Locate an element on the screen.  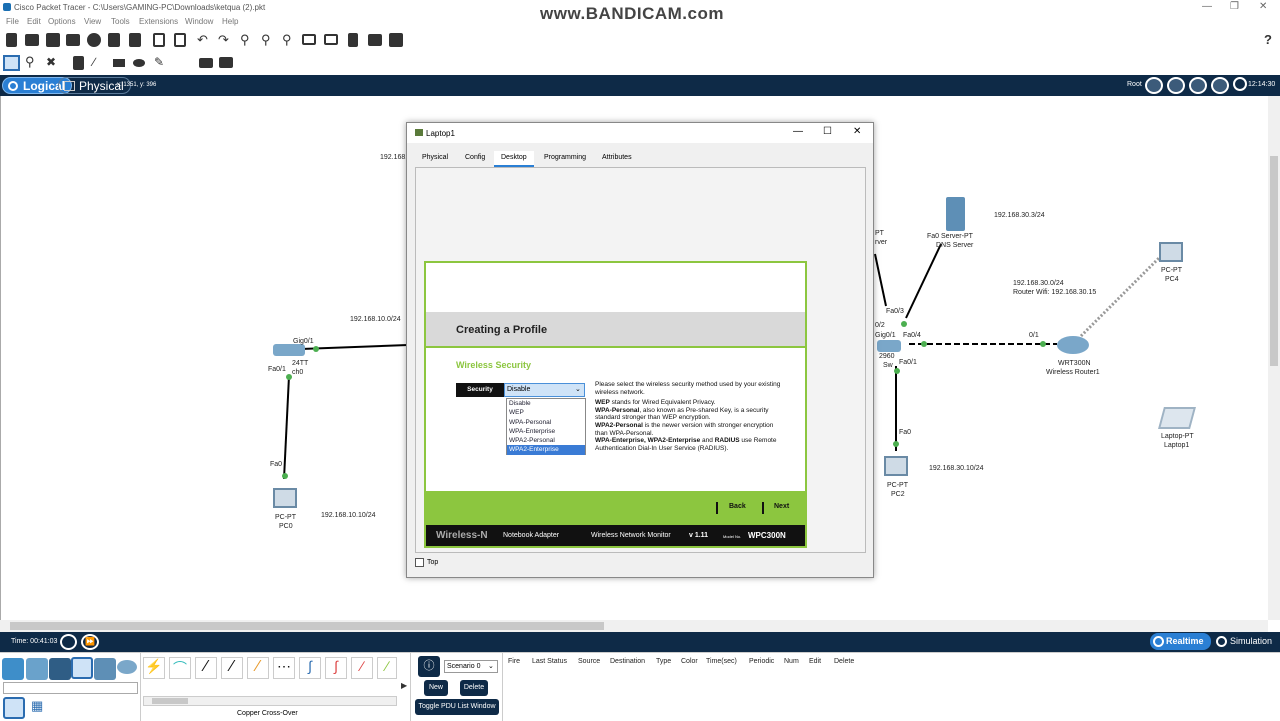
restore-icon: ❐ is located at coordinates (1234, 6).